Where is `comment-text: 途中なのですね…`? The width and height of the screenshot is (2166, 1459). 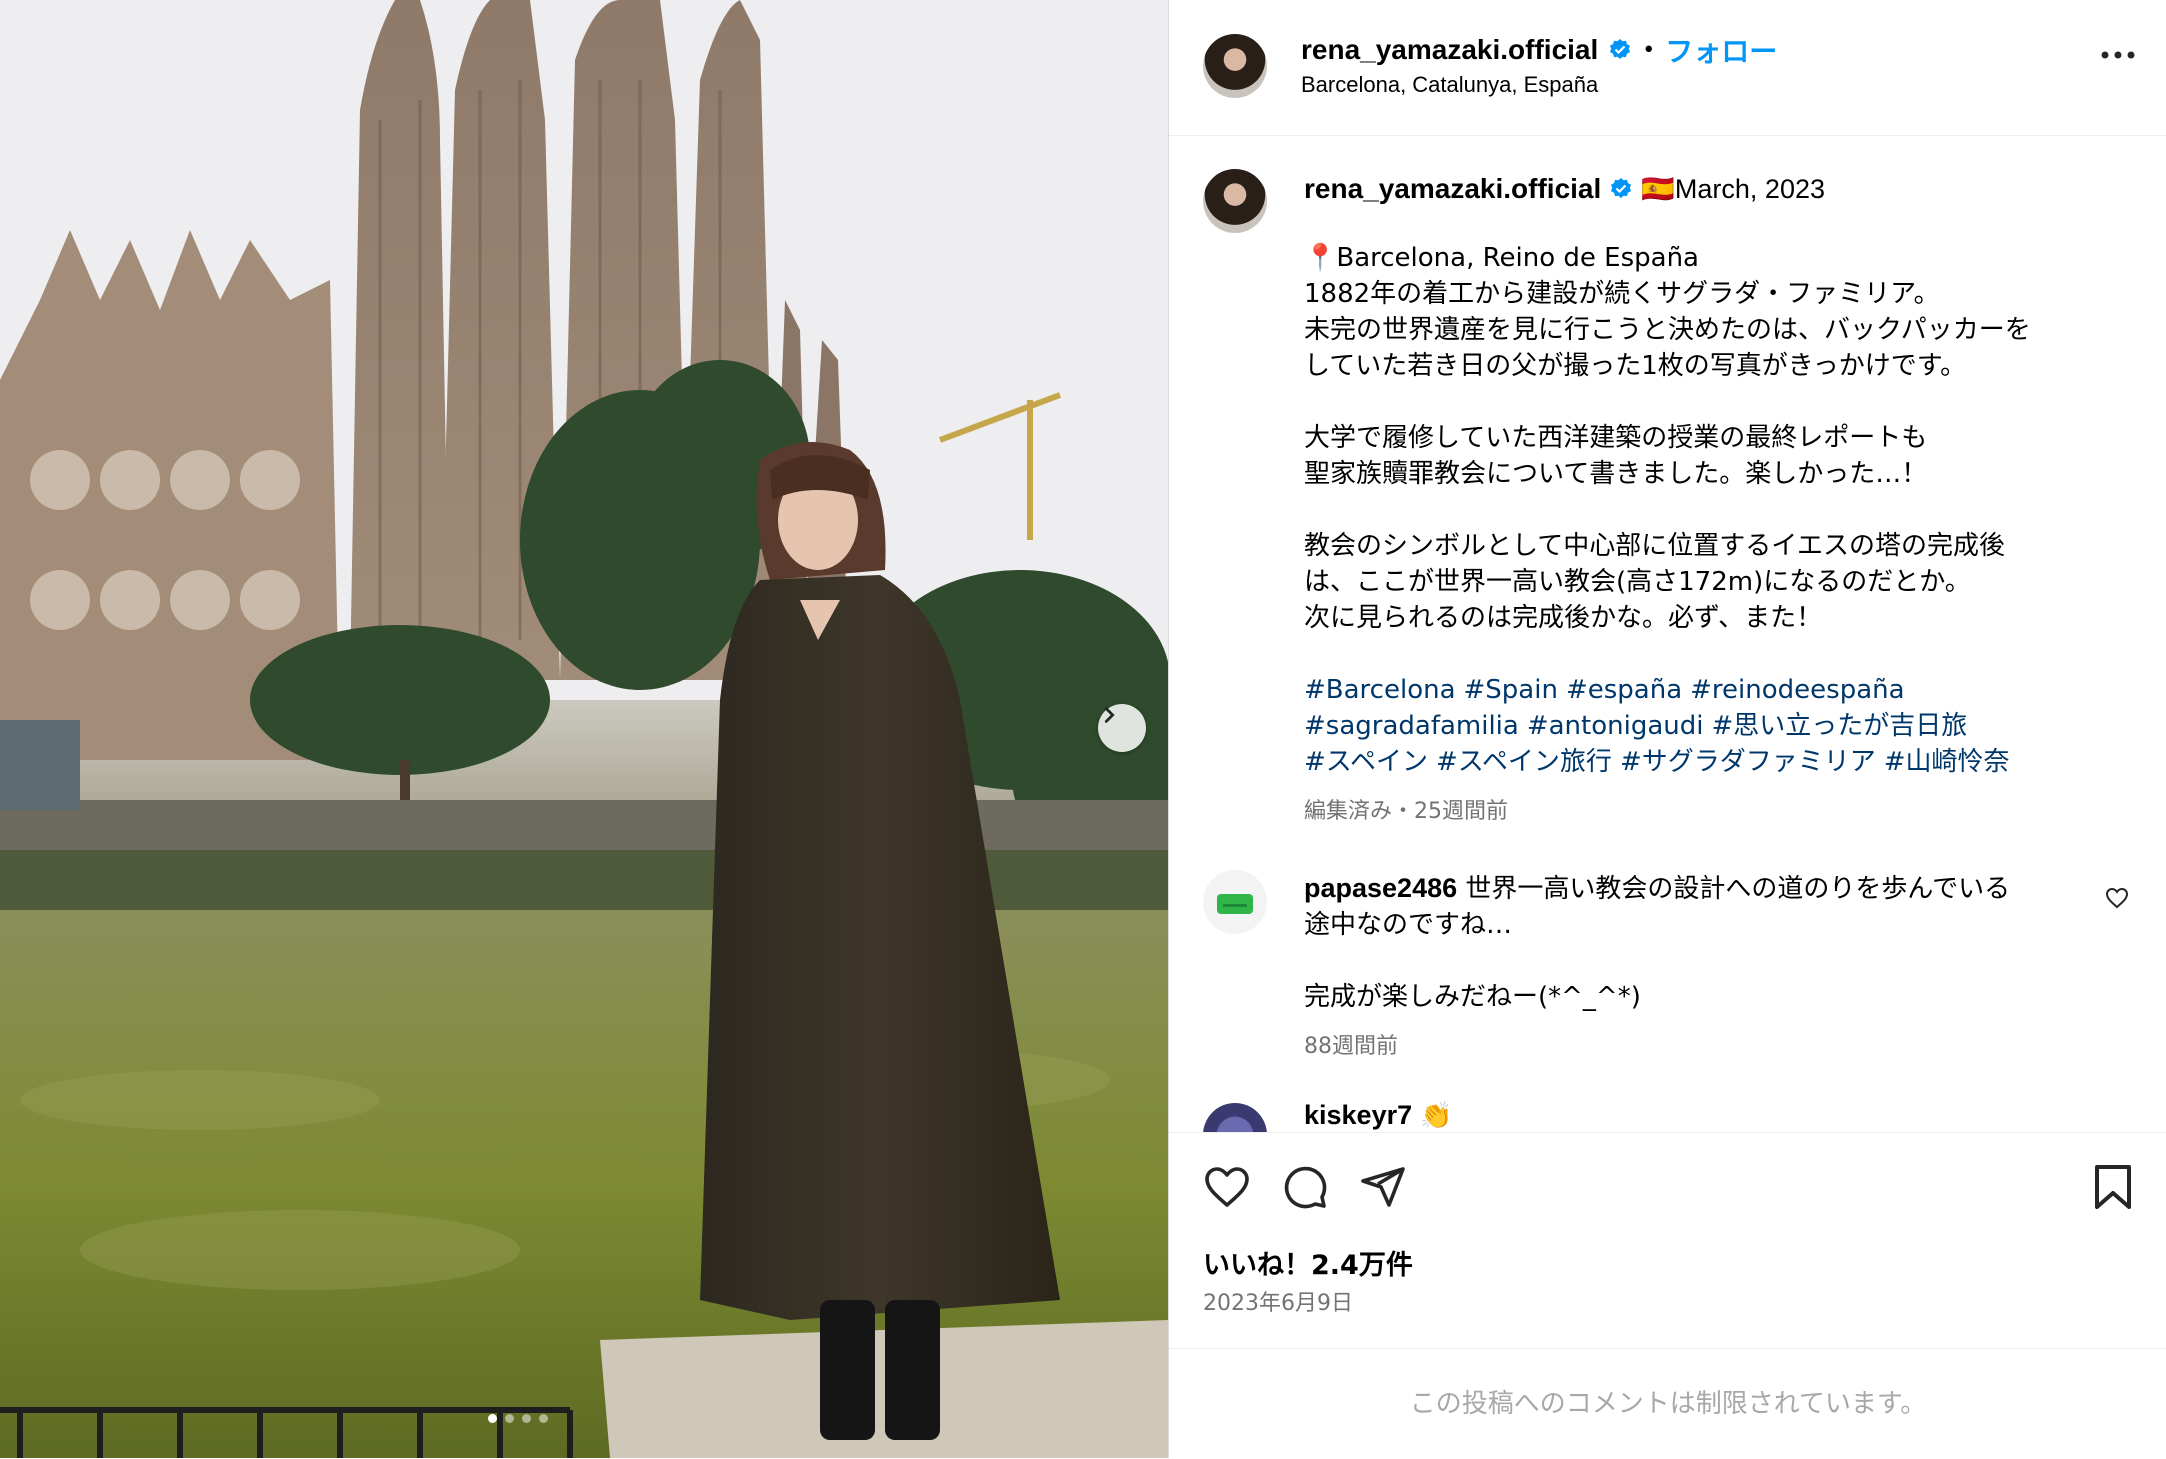 comment-text: 途中なのですね… is located at coordinates (1408, 925).